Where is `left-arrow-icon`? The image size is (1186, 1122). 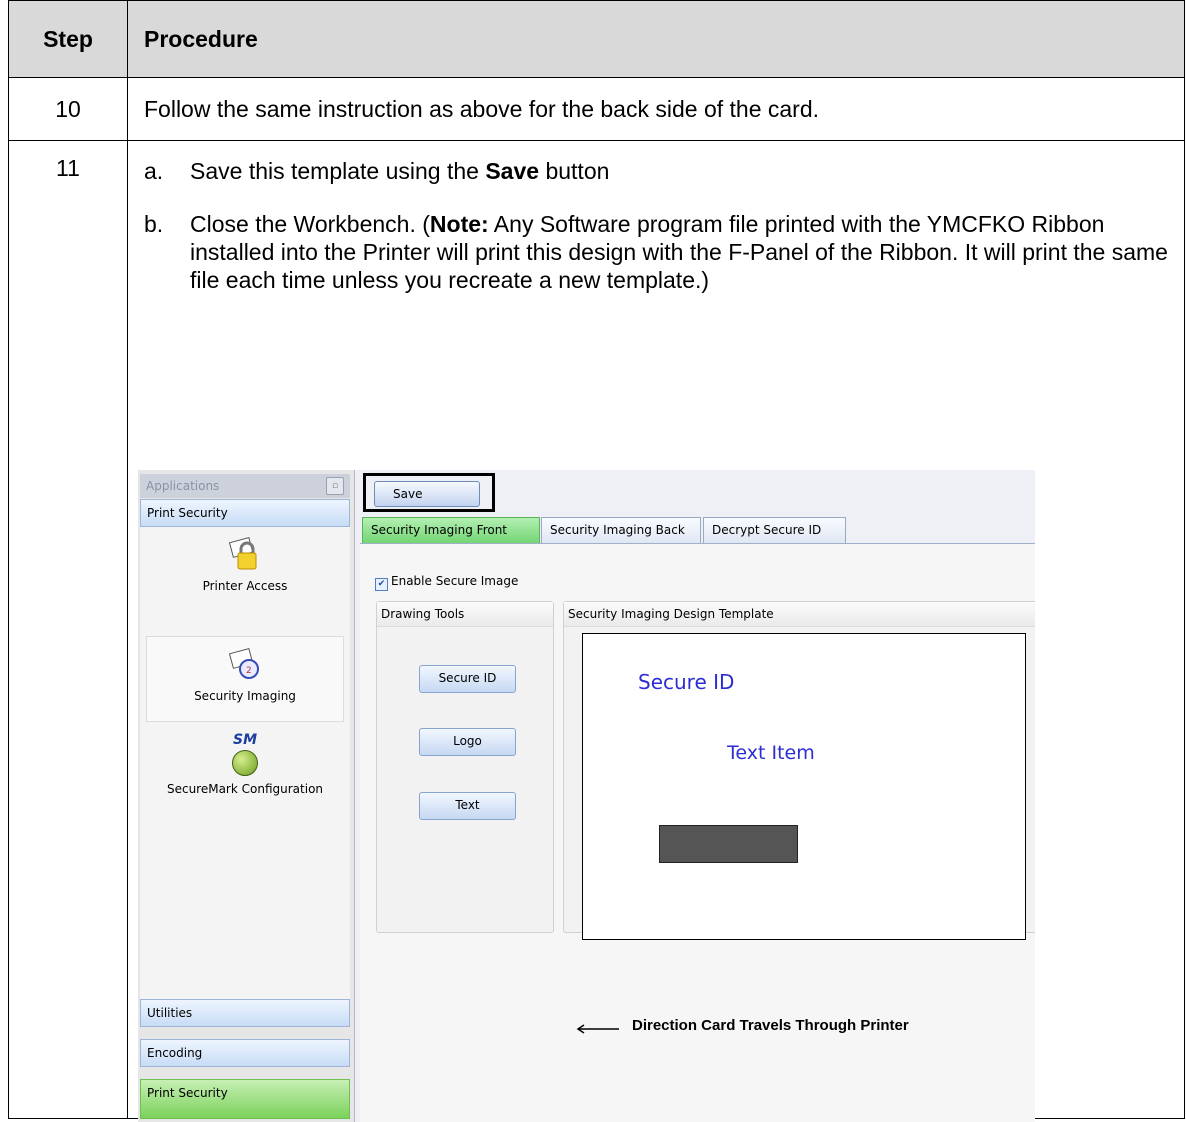
left-arrow-icon is located at coordinates (598, 1027).